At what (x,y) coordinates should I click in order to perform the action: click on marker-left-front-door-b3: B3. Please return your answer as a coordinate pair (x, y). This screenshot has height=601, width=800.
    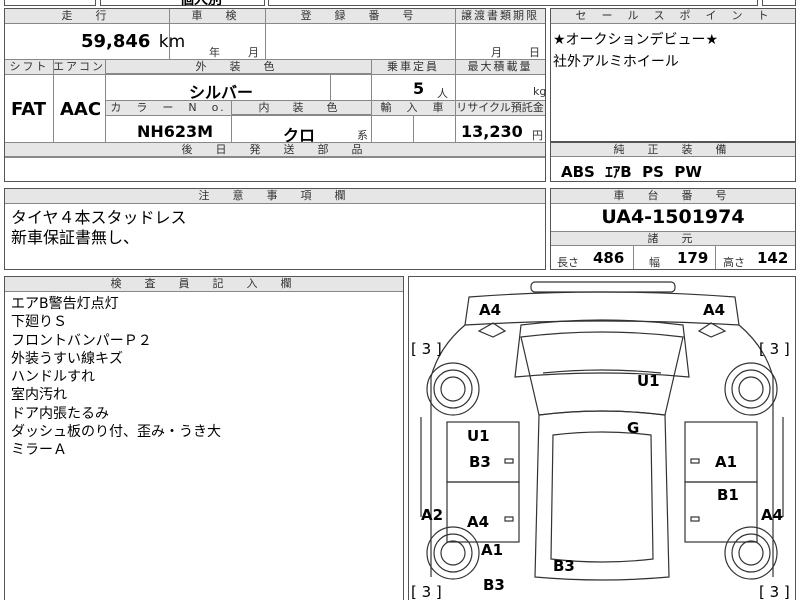
    Looking at the image, I should click on (480, 462).